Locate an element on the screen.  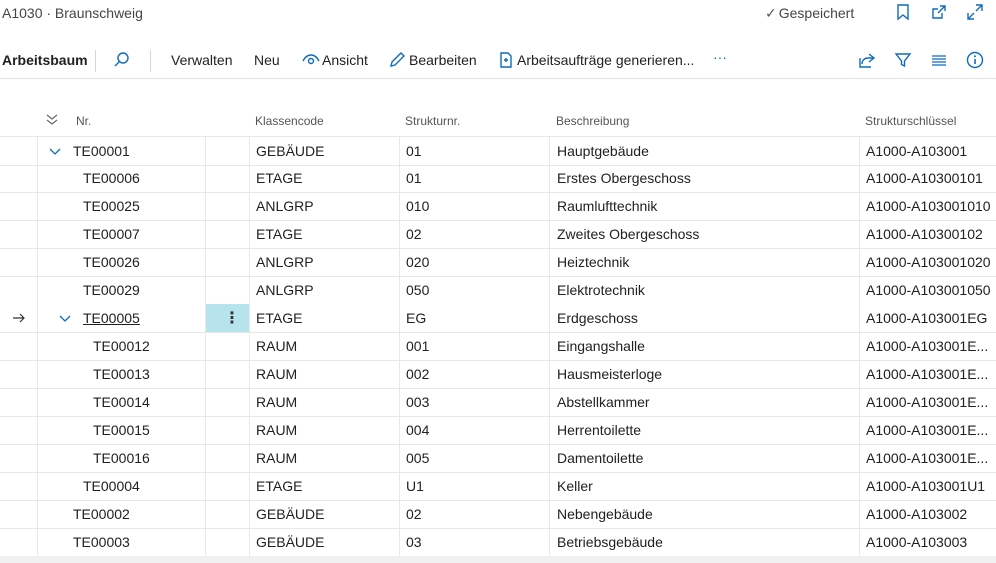
column-header-nr: Nr. is located at coordinates (83, 121).